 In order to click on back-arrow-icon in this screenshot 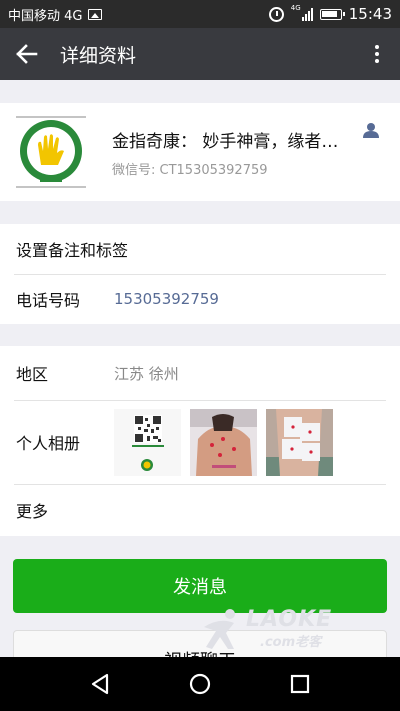, I will do `click(27, 54)`.